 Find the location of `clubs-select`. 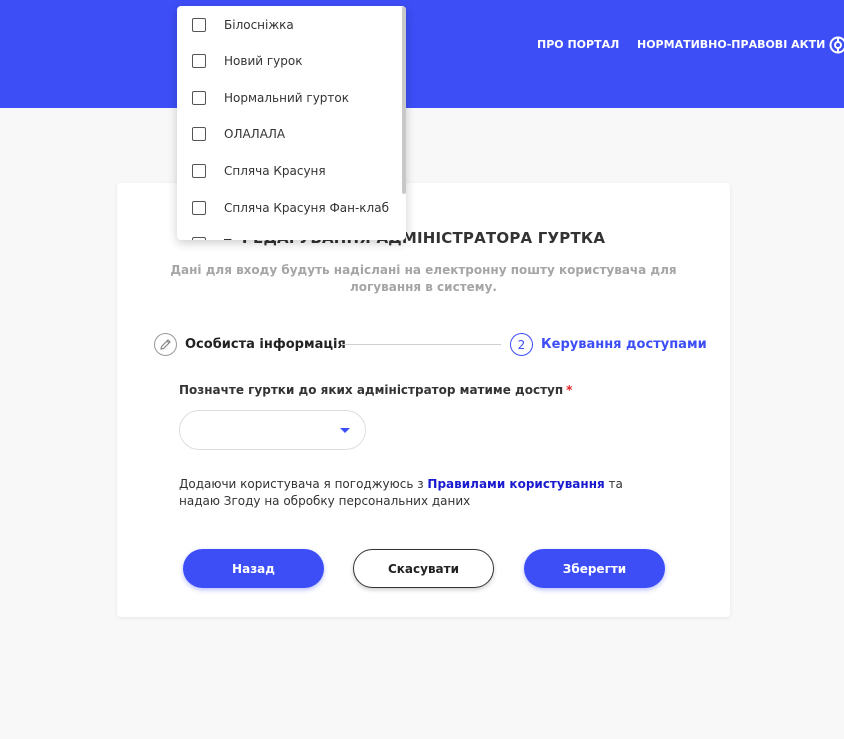

clubs-select is located at coordinates (272, 430).